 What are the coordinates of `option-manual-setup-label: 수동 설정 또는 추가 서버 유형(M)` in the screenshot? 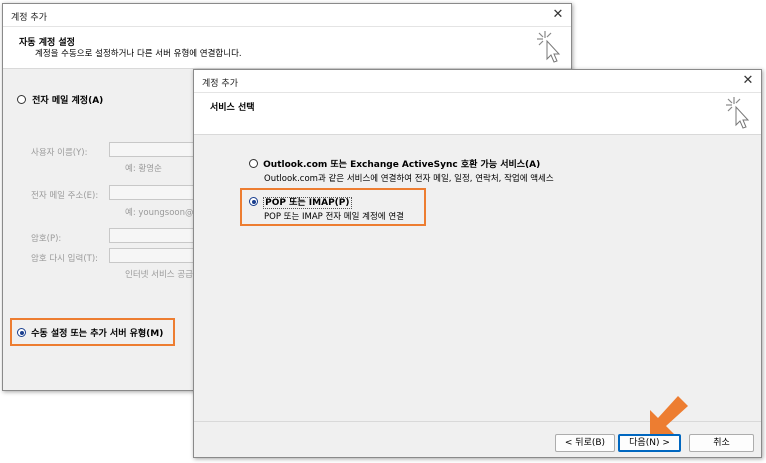 It's located at (97, 334).